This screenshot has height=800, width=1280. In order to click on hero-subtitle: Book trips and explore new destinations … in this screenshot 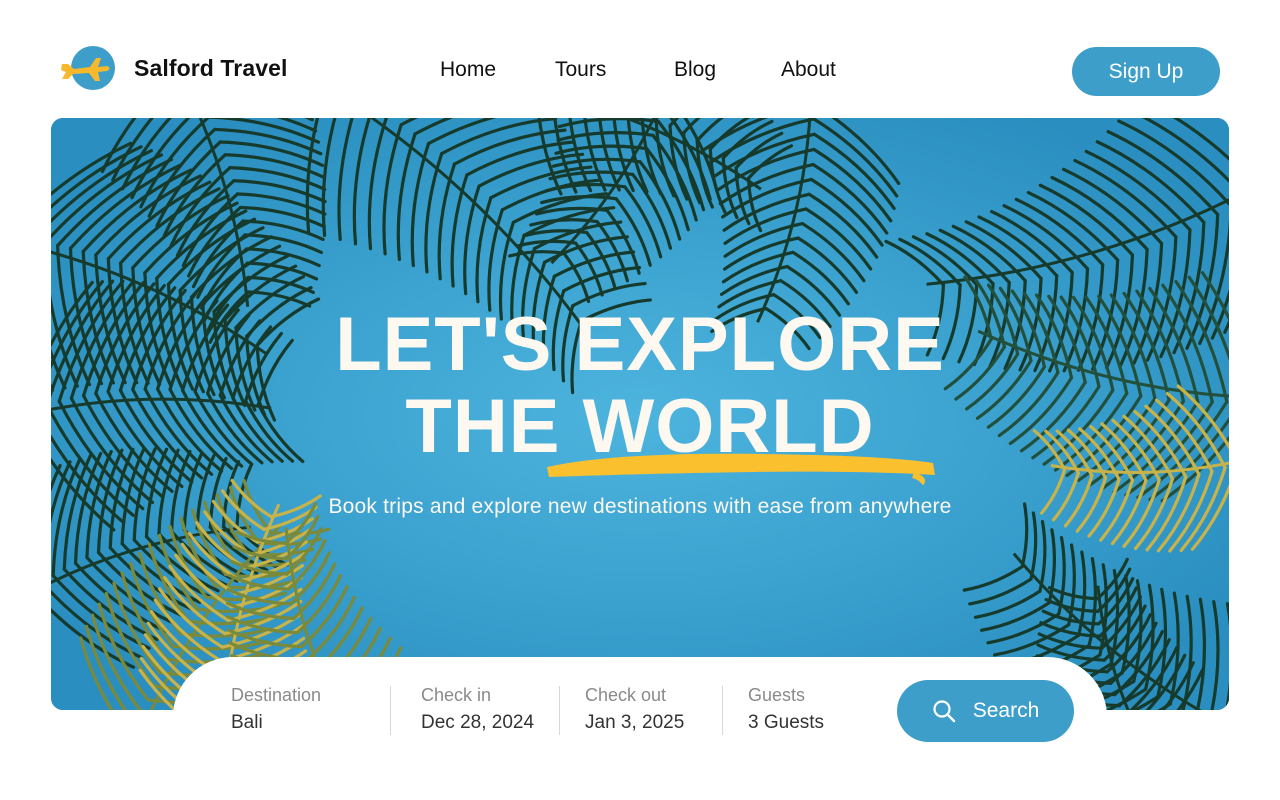, I will do `click(640, 506)`.